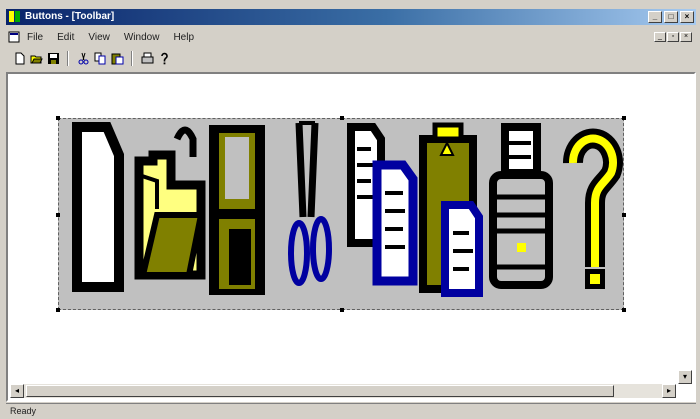  Describe the element at coordinates (310, 203) in the screenshot. I see `scissors-icon` at that location.